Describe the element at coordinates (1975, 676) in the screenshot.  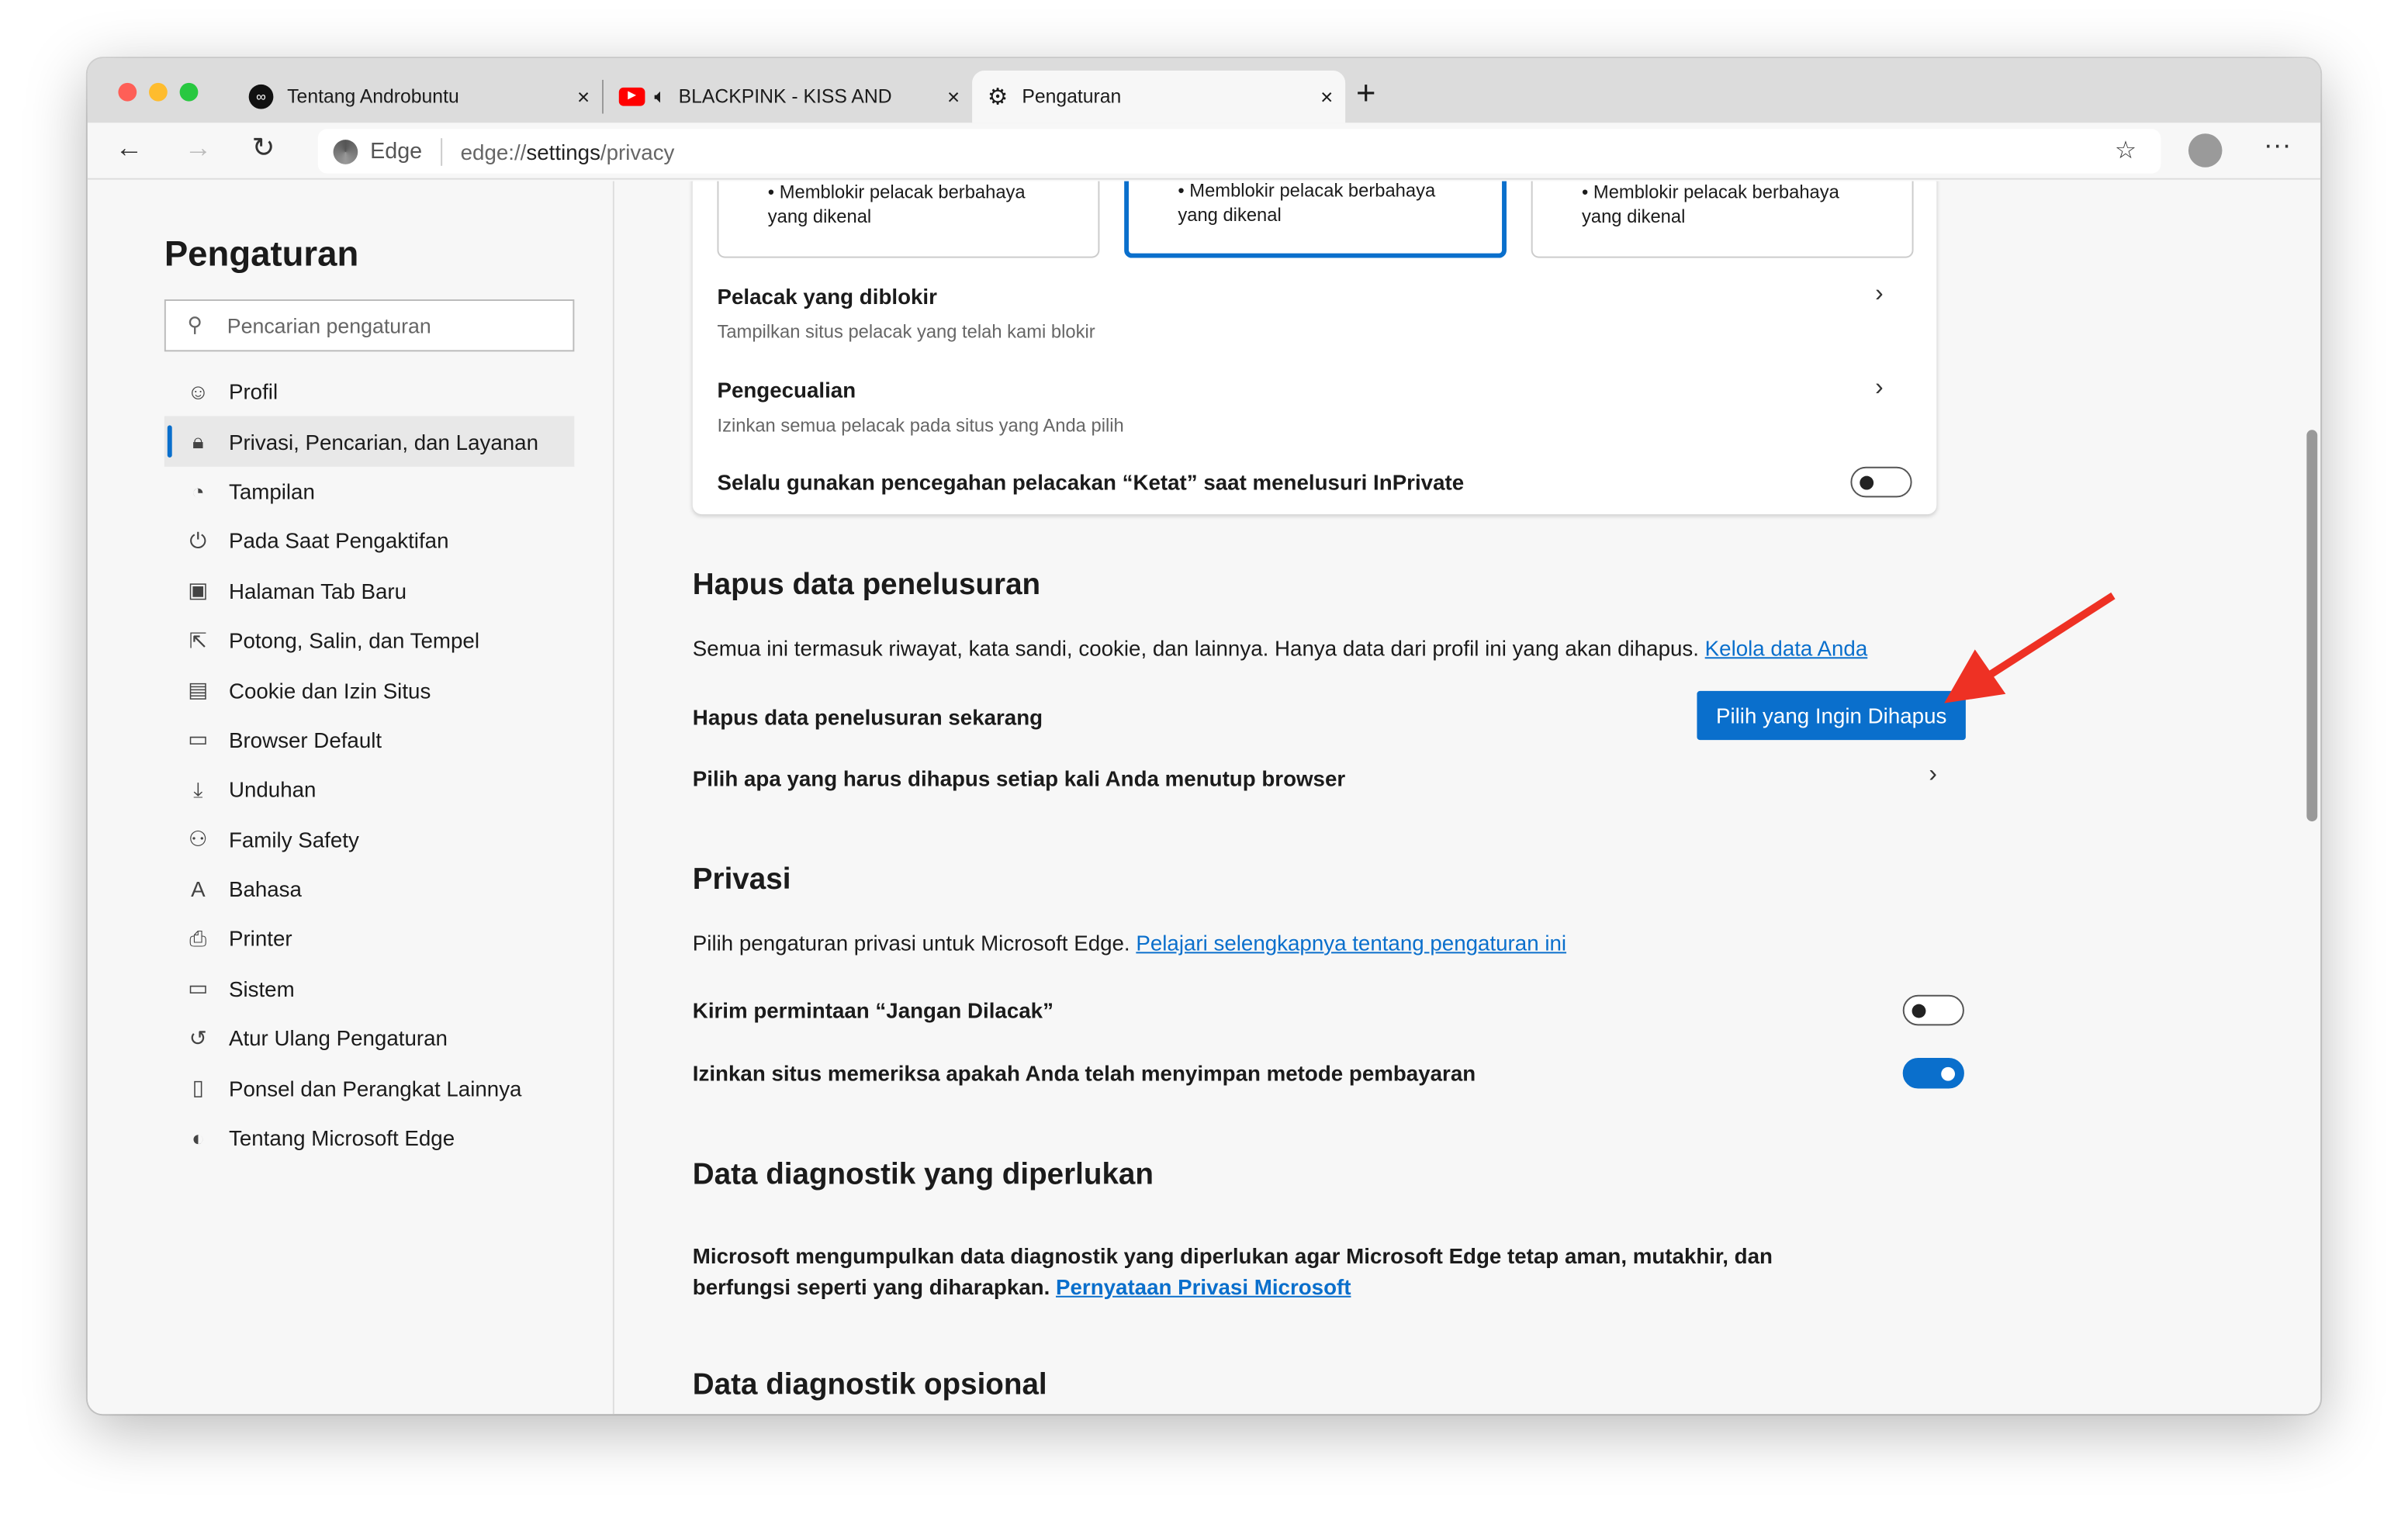
I see `arrow-head` at that location.